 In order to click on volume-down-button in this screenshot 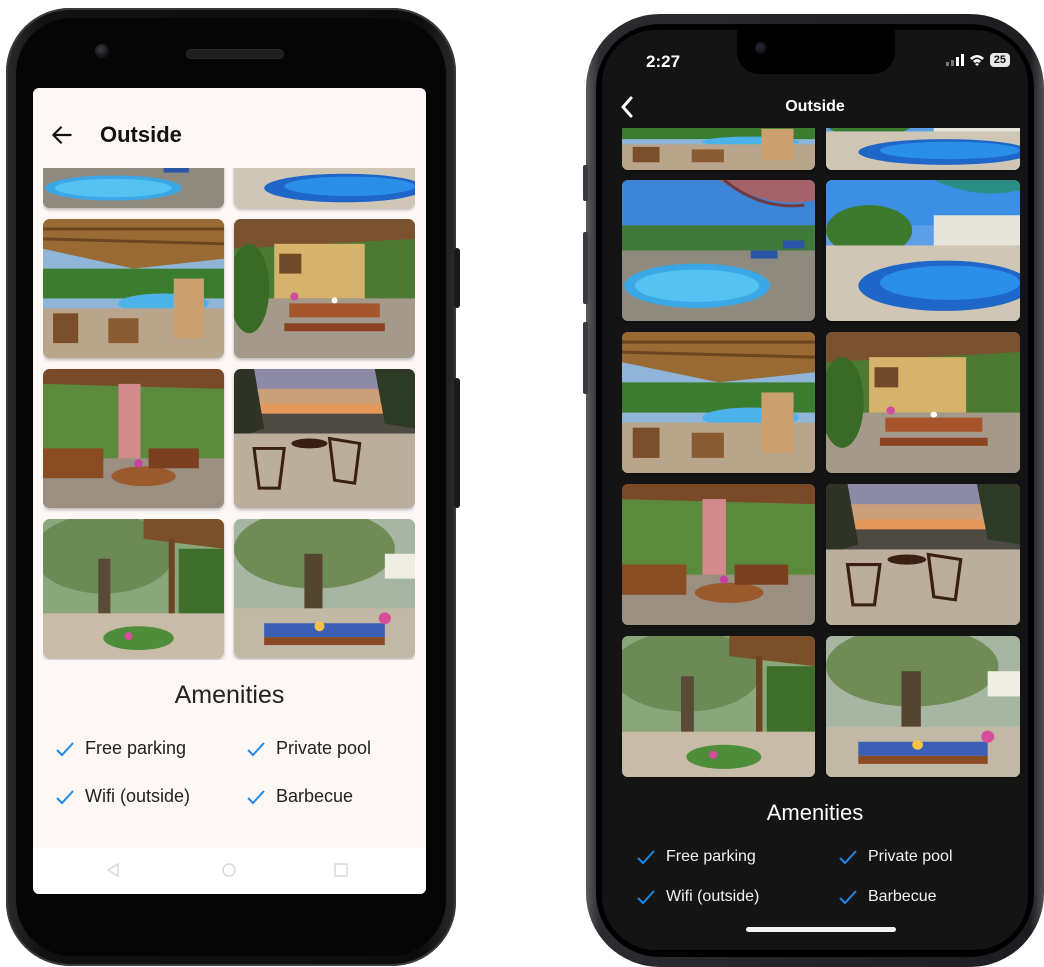, I will do `click(585, 358)`.